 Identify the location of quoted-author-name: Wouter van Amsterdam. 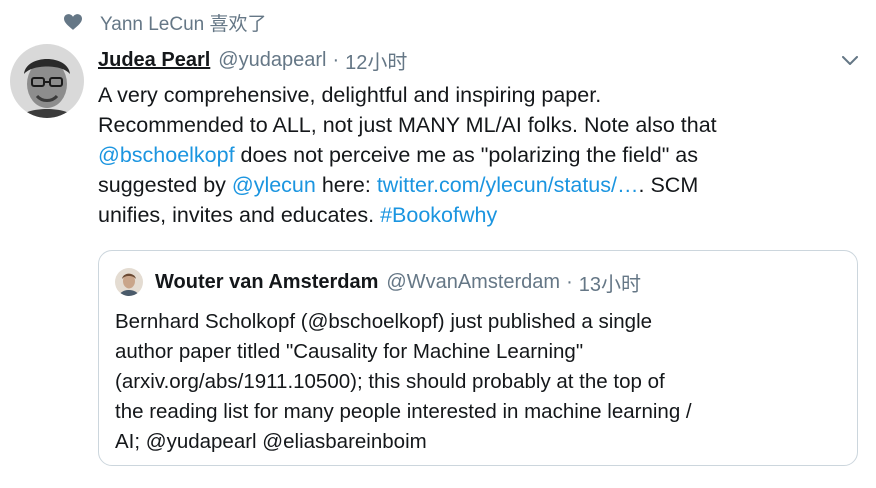
(266, 282).